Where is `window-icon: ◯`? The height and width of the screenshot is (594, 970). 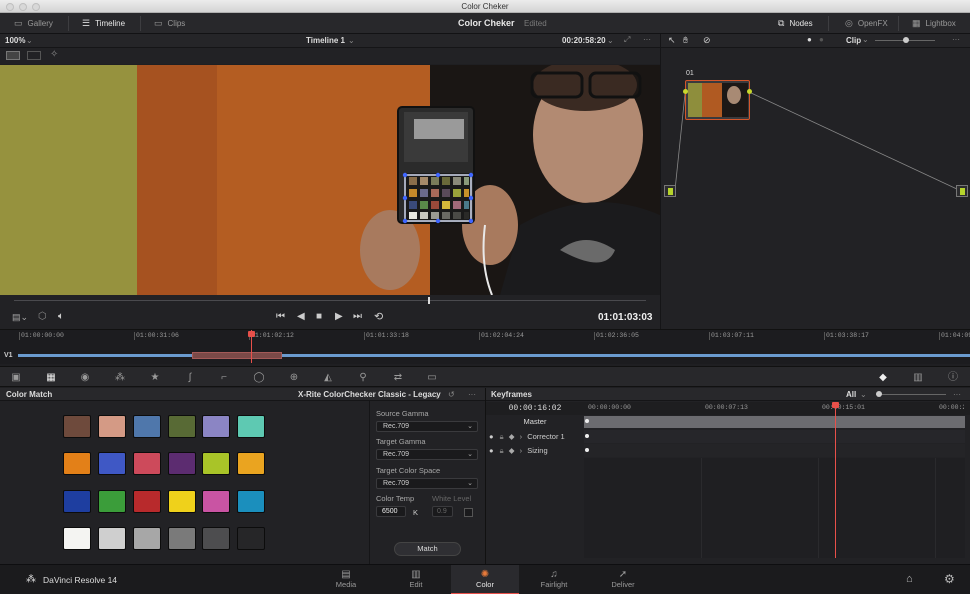
window-icon: ◯ is located at coordinates (259, 377).